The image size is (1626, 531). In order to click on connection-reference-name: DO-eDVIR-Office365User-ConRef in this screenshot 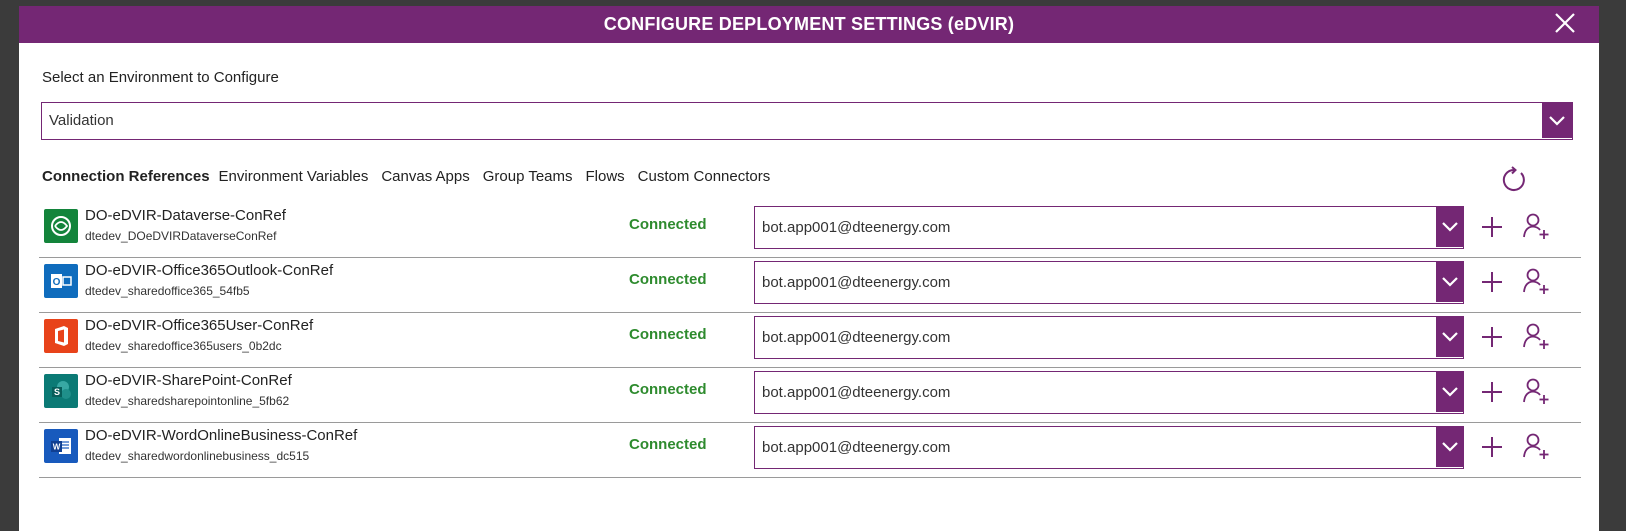, I will do `click(199, 325)`.